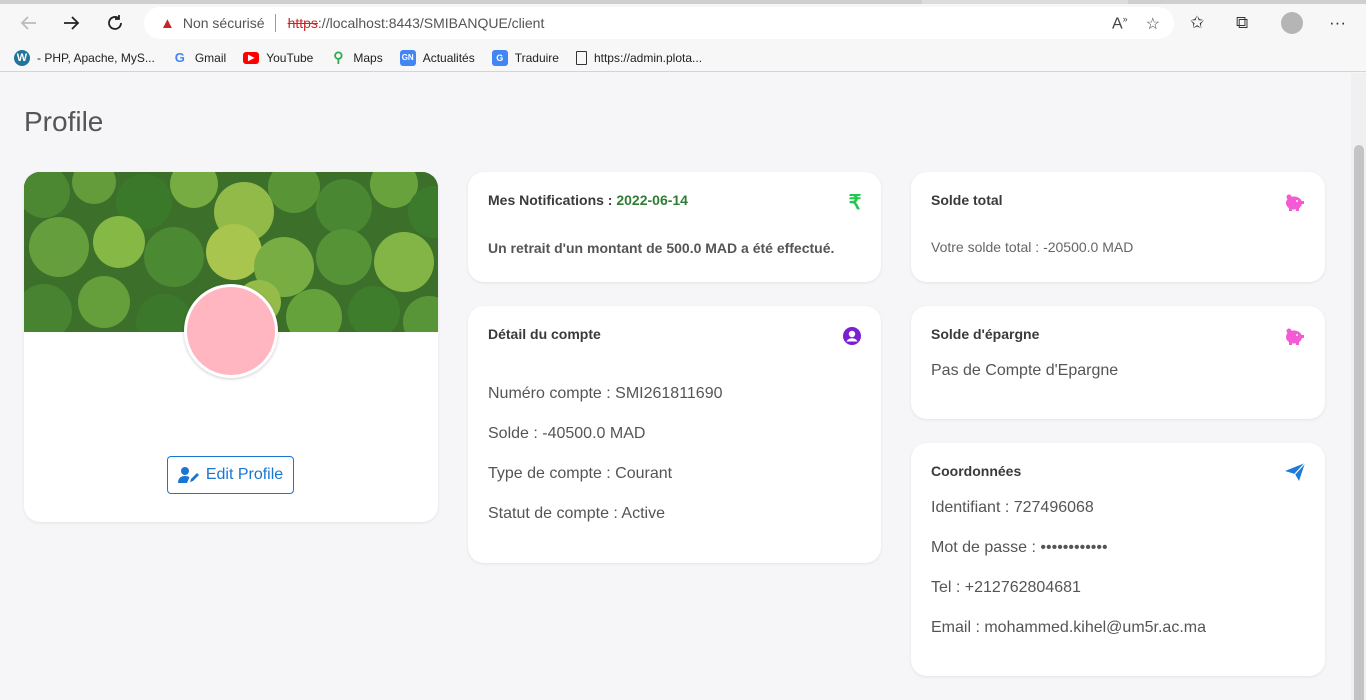  What do you see at coordinates (251, 57) in the screenshot?
I see `youtube-icon: ▶` at bounding box center [251, 57].